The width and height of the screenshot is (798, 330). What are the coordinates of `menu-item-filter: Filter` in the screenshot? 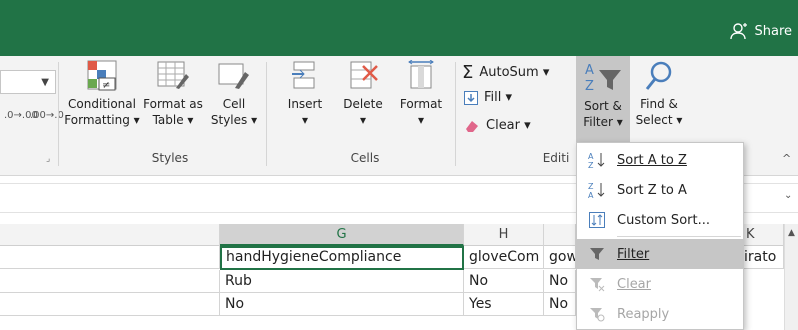 It's located at (660, 254).